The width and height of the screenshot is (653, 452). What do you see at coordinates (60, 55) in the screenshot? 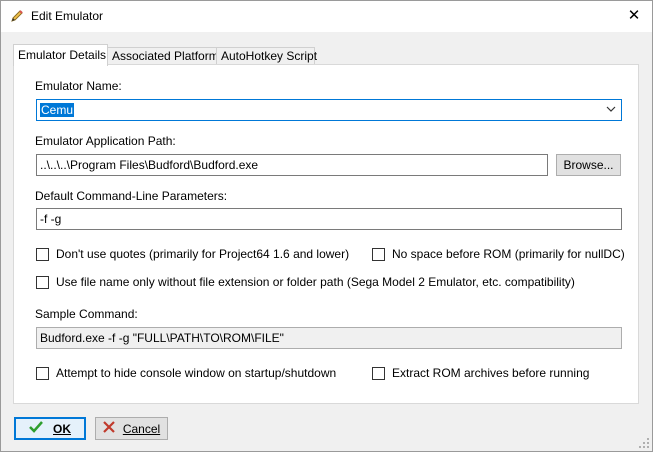
I see `tab-emulator-details: Emulator Details` at bounding box center [60, 55].